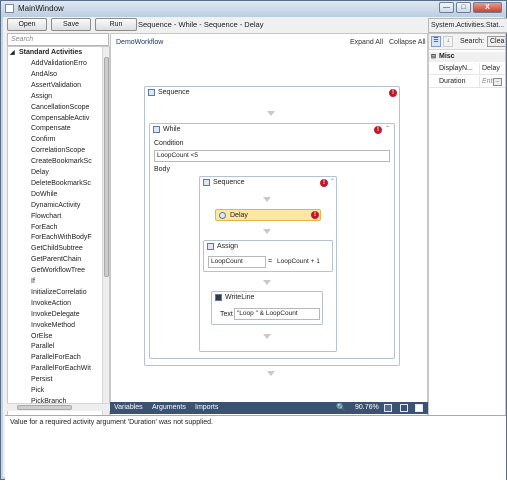 This screenshot has width=507, height=493. I want to click on toolbox-item: OrElse, so click(67, 337).